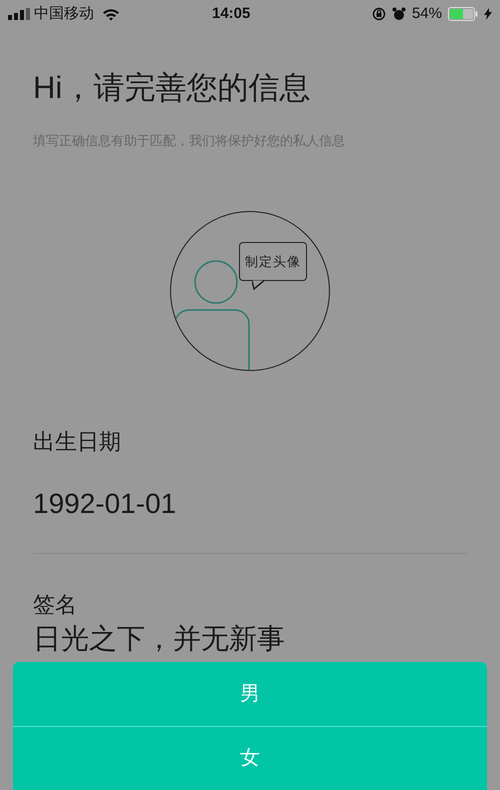 The image size is (500, 790). What do you see at coordinates (379, 14) in the screenshot?
I see `rotation-lock-icon` at bounding box center [379, 14].